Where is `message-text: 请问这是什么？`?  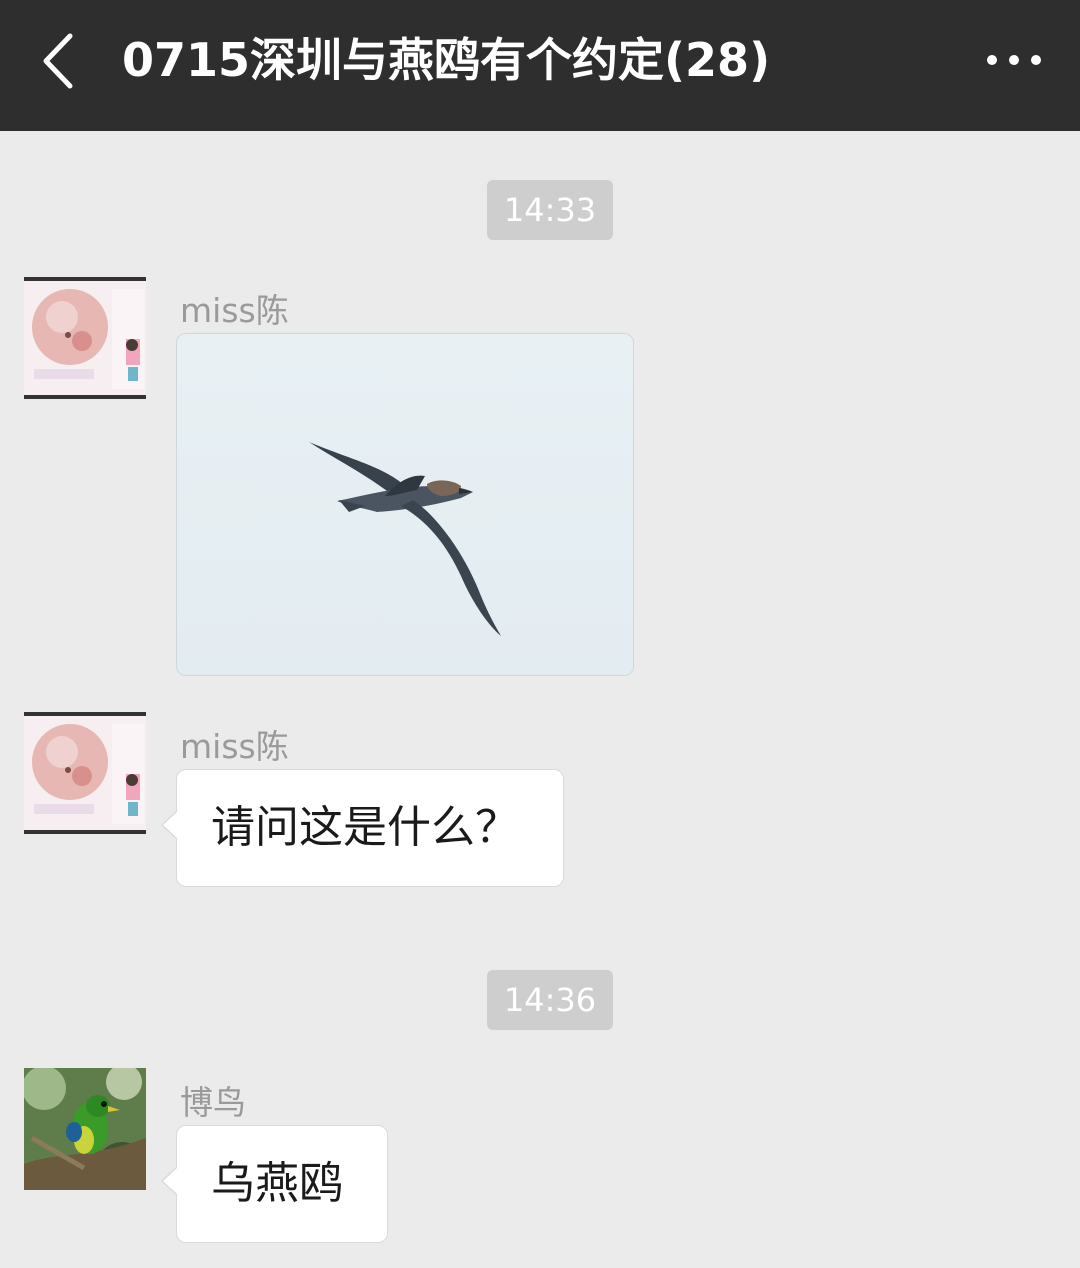
message-text: 请问这是什么？ is located at coordinates (365, 827).